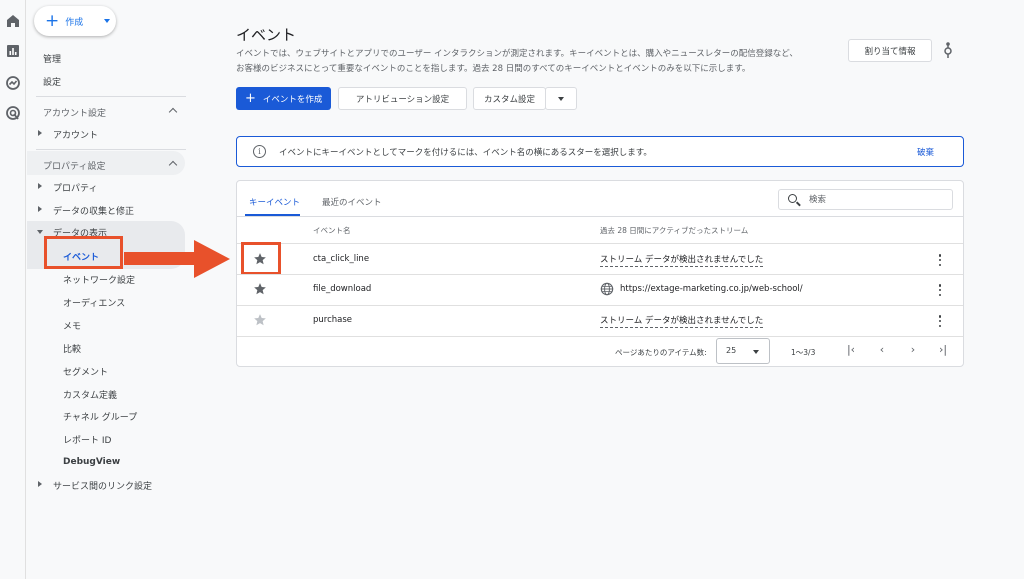  I want to click on create-button: + 作成, so click(75, 21).